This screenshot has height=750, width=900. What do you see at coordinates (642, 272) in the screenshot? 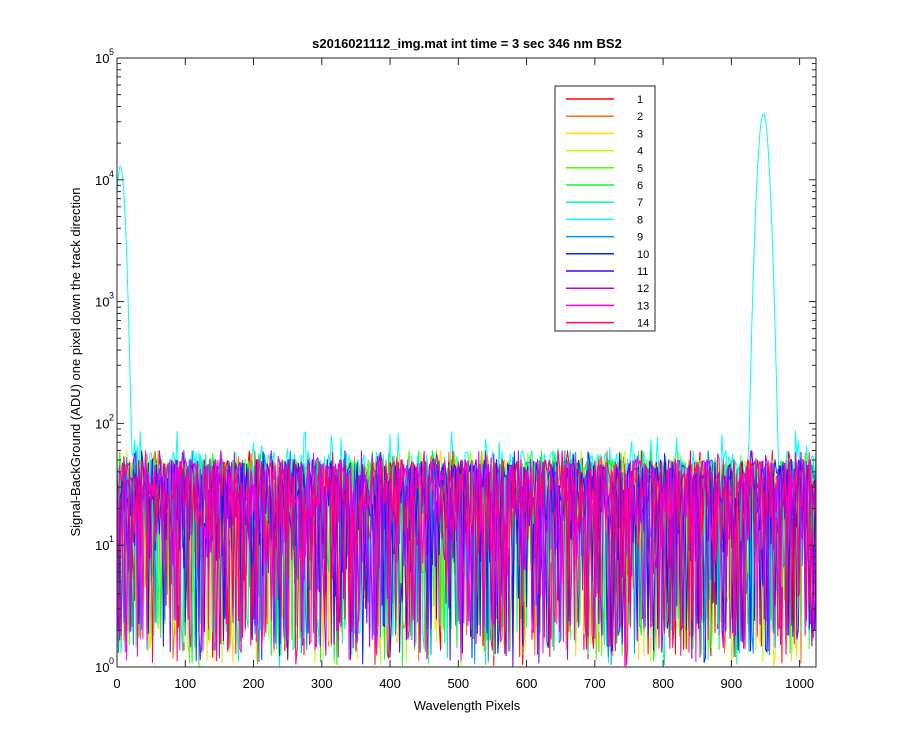
I see `legend-label: 11` at bounding box center [642, 272].